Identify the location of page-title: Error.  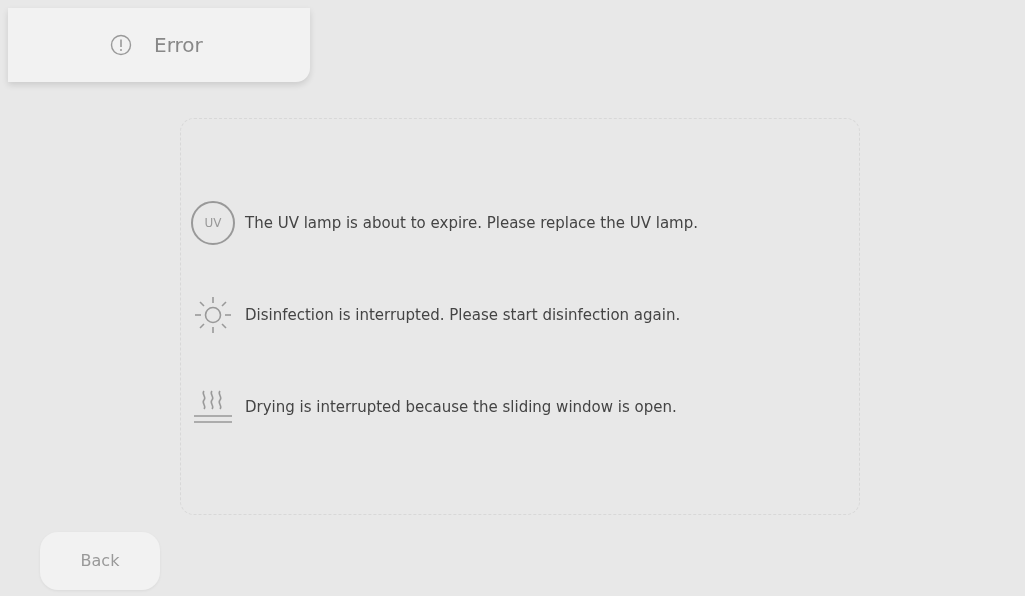
(178, 45).